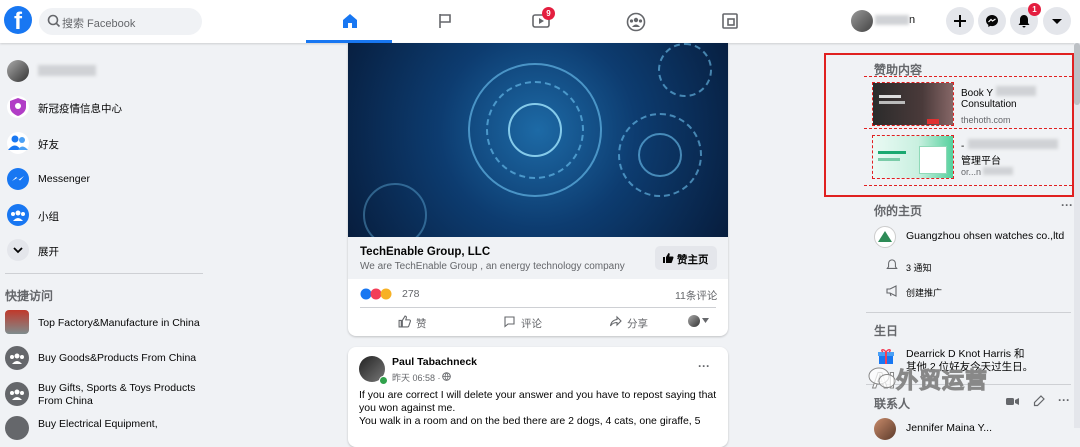  Describe the element at coordinates (425, 252) in the screenshot. I see `ad-page-name: TechEnable Group, LLC` at that location.